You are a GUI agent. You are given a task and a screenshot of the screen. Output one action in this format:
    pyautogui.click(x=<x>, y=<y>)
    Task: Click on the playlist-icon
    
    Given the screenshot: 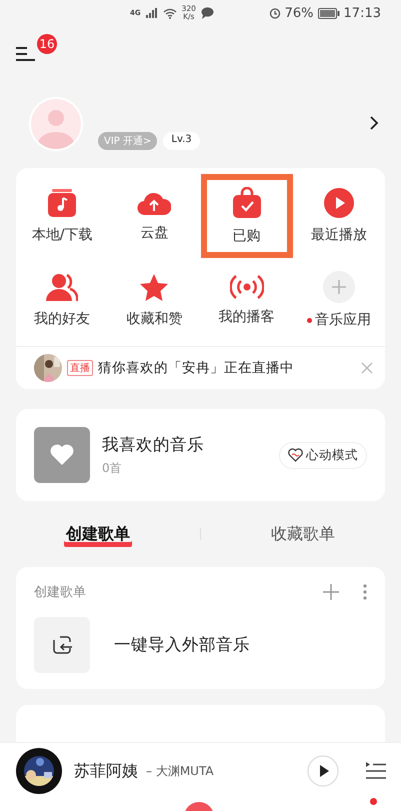 What is the action you would take?
    pyautogui.click(x=376, y=771)
    